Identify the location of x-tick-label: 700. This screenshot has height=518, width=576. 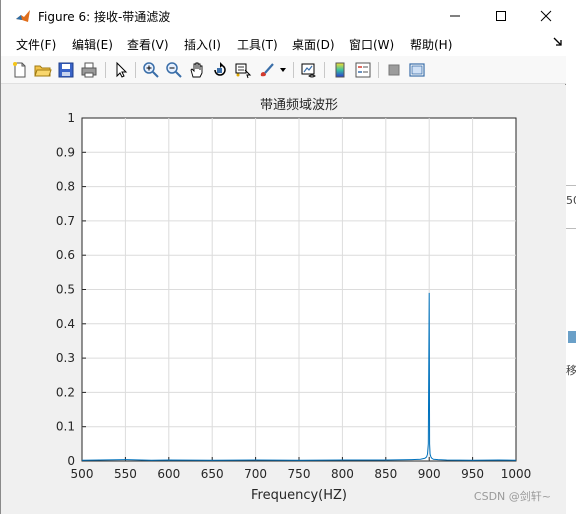
(255, 474).